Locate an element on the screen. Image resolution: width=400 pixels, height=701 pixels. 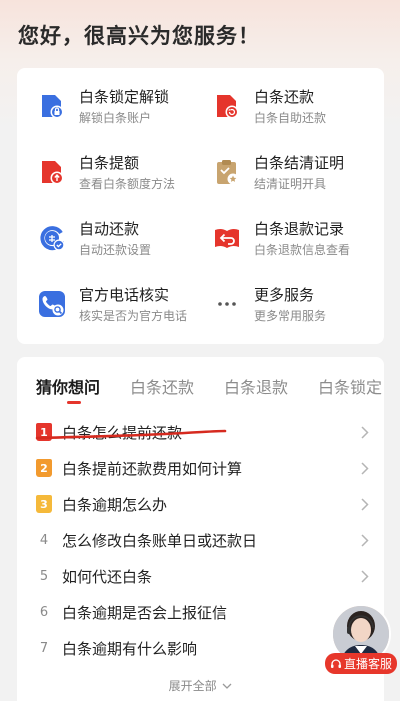
rank-number: 6 is located at coordinates (44, 612).